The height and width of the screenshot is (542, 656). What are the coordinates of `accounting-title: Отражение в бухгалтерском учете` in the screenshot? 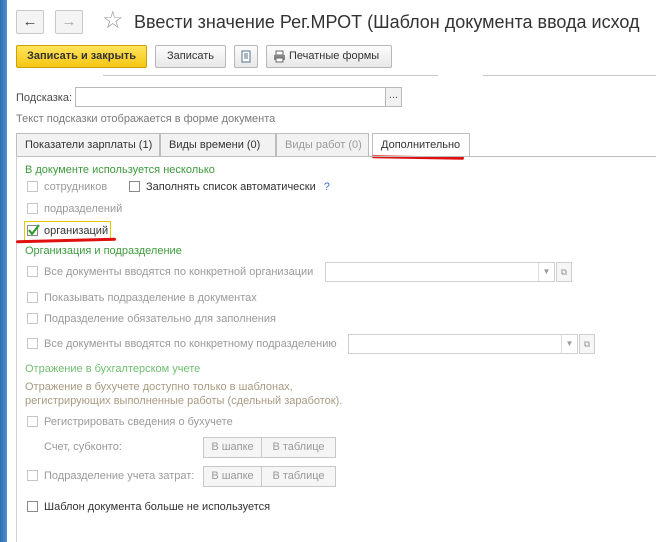 It's located at (113, 369).